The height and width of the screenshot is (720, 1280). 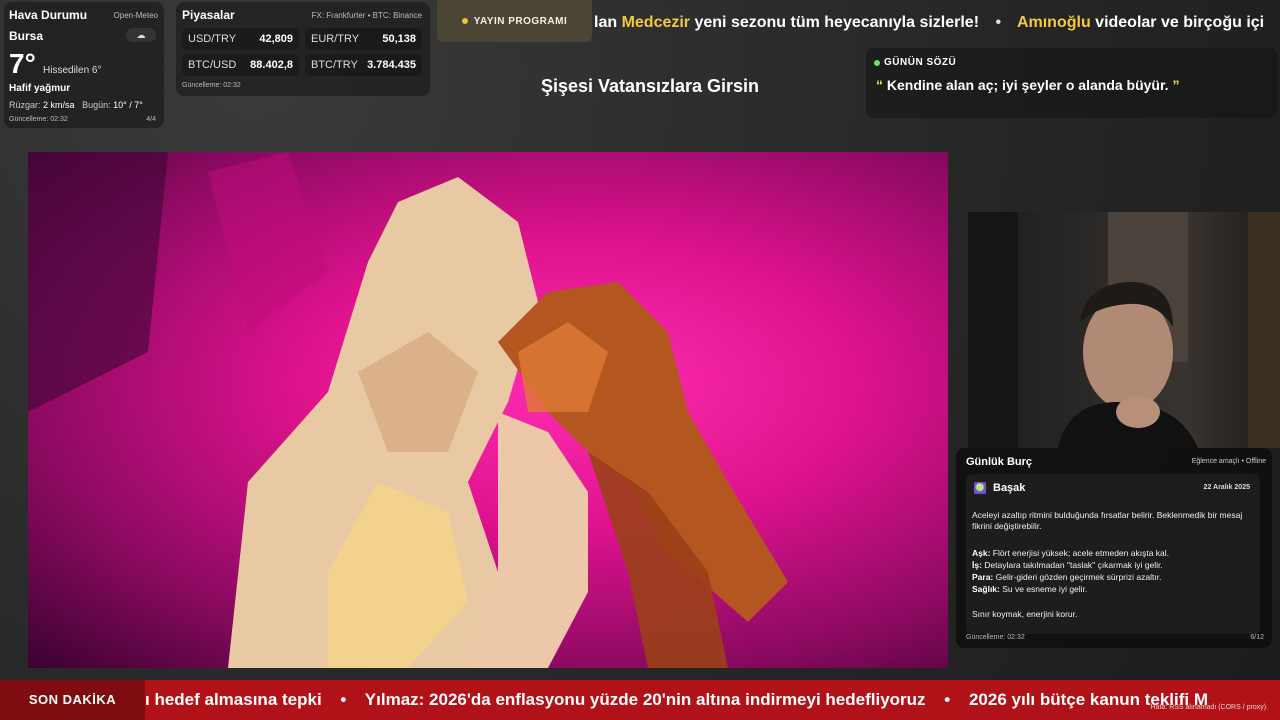 What do you see at coordinates (977, 565) in the screenshot?
I see `line-label: İş:` at bounding box center [977, 565].